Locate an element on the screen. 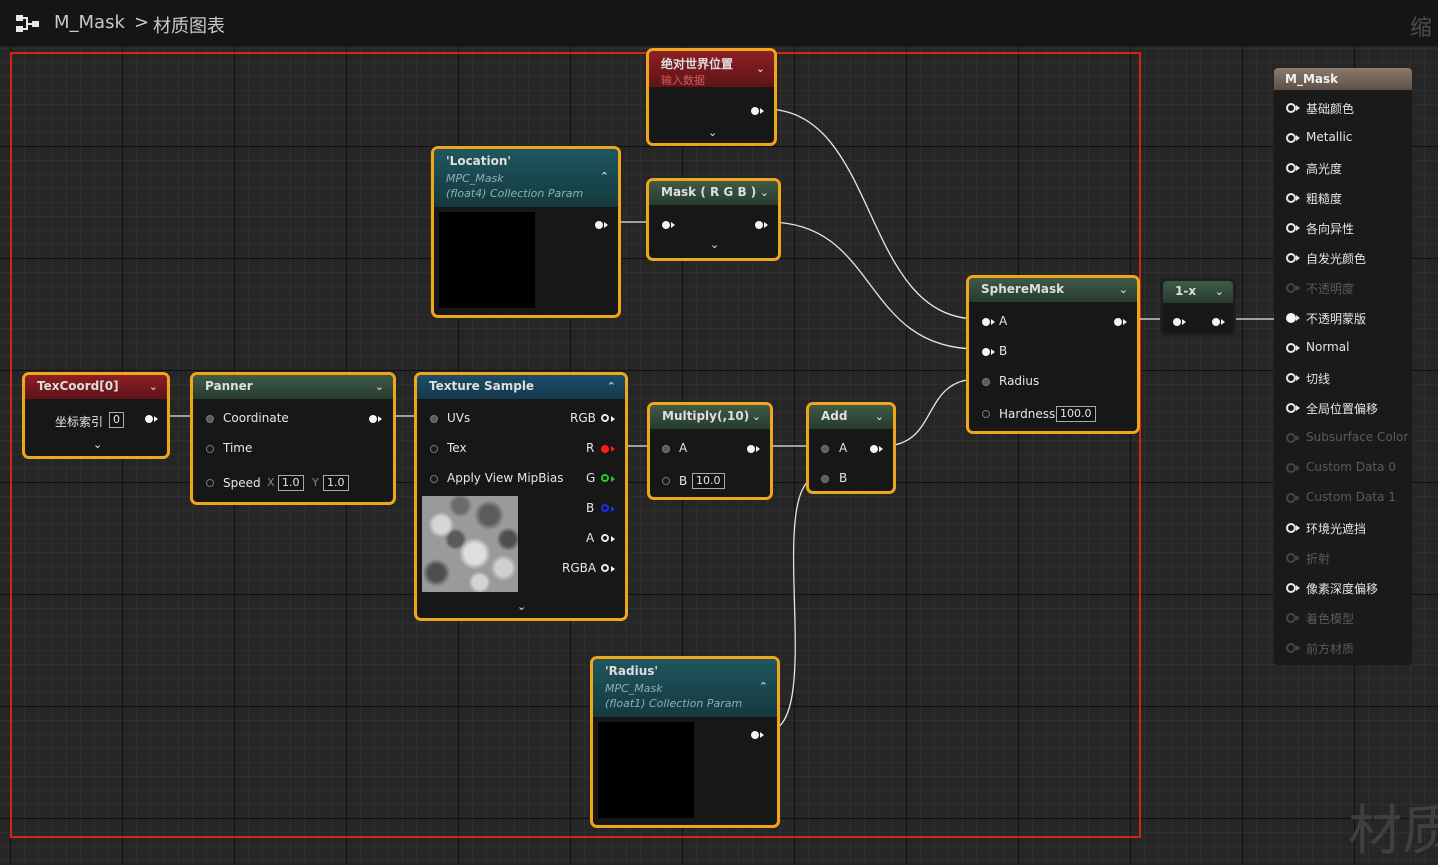  node-header: Texture Sample ⌃ is located at coordinates (521, 387).